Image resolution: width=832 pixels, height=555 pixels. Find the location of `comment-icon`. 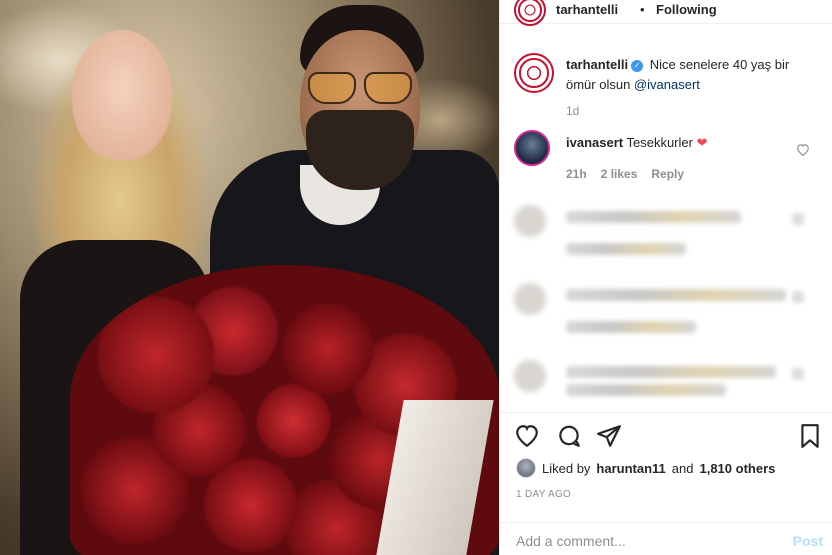

comment-icon is located at coordinates (569, 436).